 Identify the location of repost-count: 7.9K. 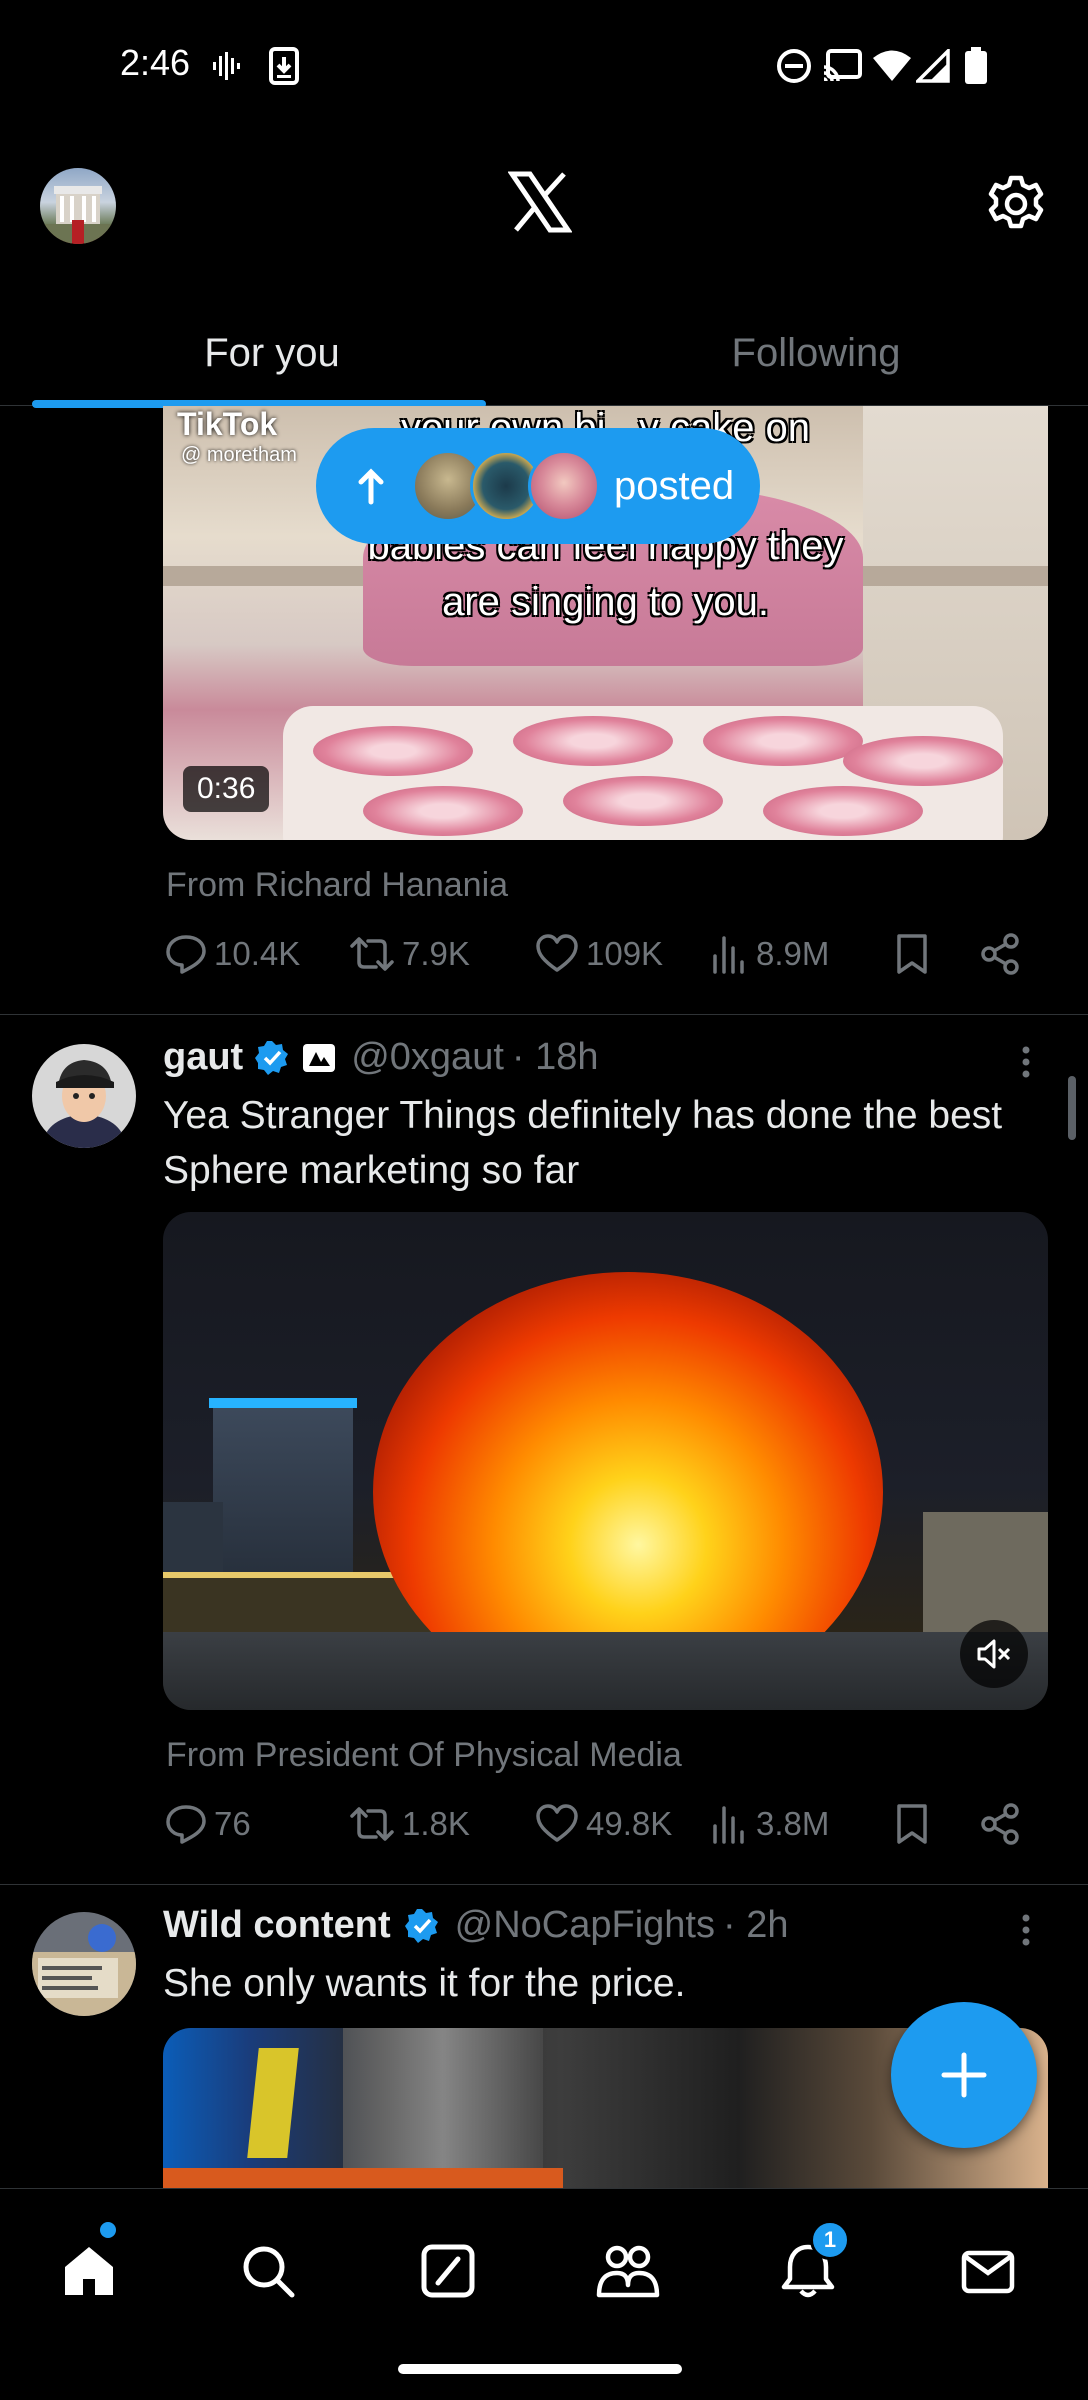
(436, 953).